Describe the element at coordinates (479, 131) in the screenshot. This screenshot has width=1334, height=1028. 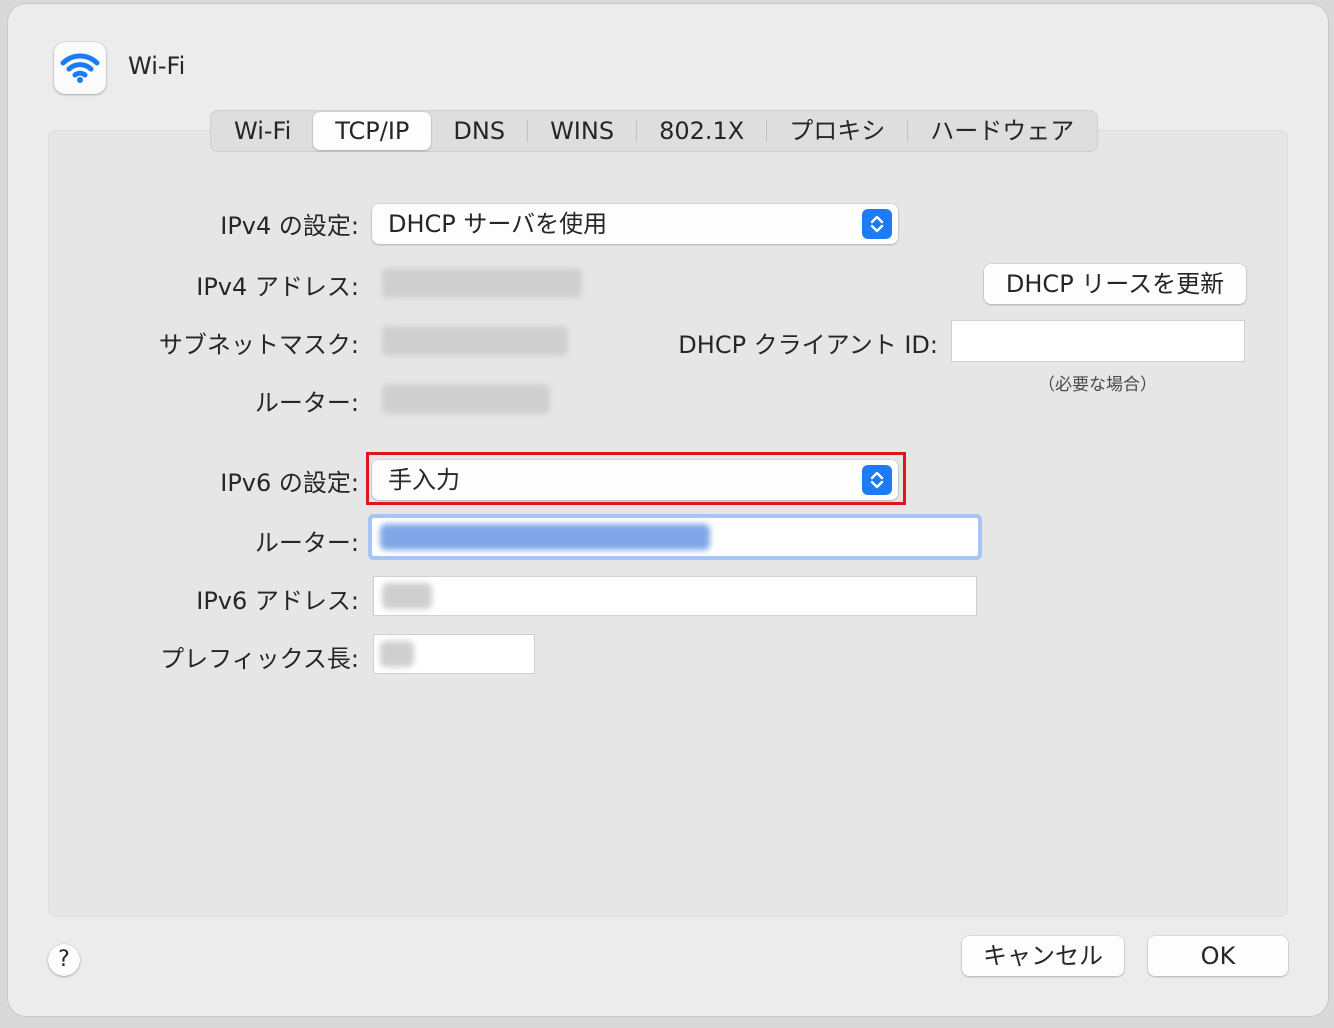
I see `tab-dns: DNS` at that location.